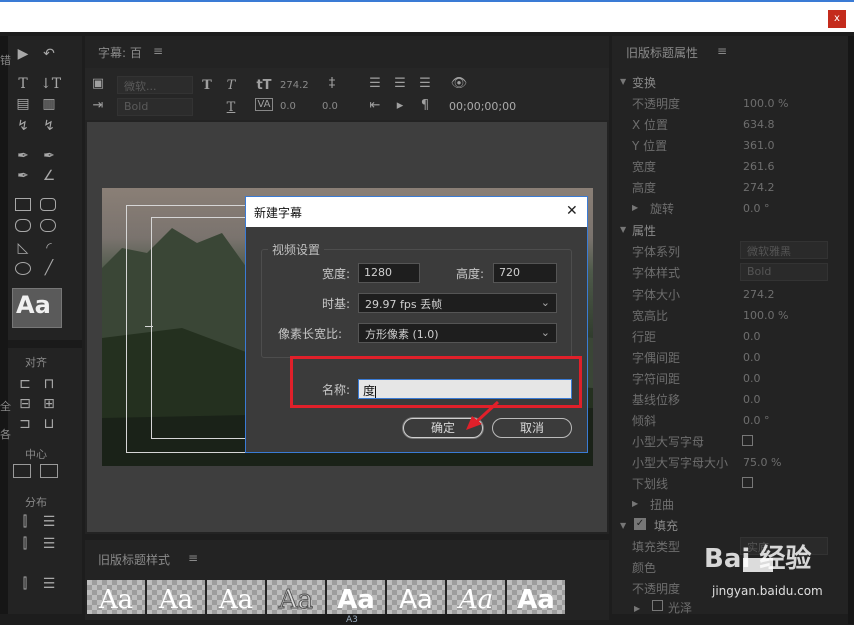 This screenshot has height=625, width=854. What do you see at coordinates (756, 420) in the screenshot?
I see `prop-slant-value: 0.0 °` at bounding box center [756, 420].